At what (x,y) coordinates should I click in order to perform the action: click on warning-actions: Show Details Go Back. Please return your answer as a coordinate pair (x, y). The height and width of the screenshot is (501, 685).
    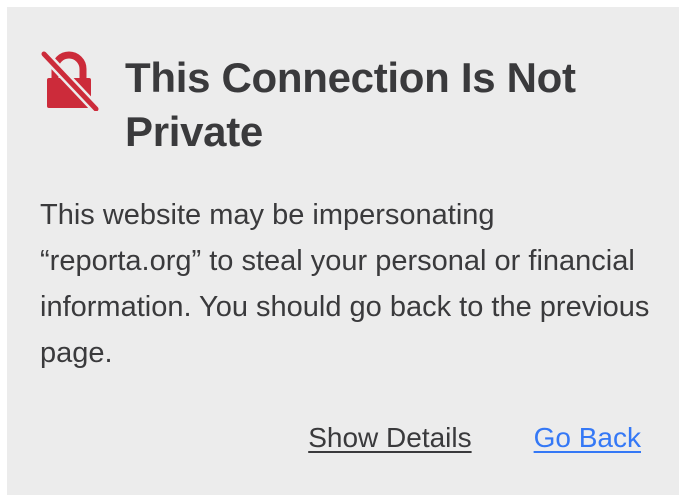
    Looking at the image, I should click on (474, 438).